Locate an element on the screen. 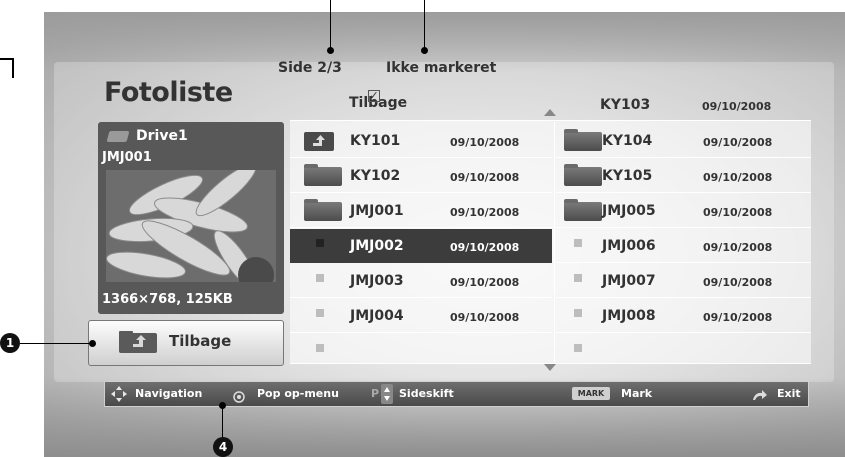 The image size is (845, 457). list-item: KY105 09/10/2008 is located at coordinates (683, 176).